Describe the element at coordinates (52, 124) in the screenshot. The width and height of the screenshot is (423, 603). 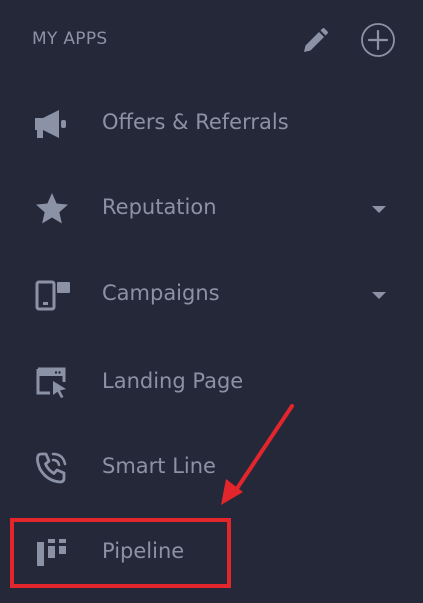
I see `megaphone-icon` at that location.